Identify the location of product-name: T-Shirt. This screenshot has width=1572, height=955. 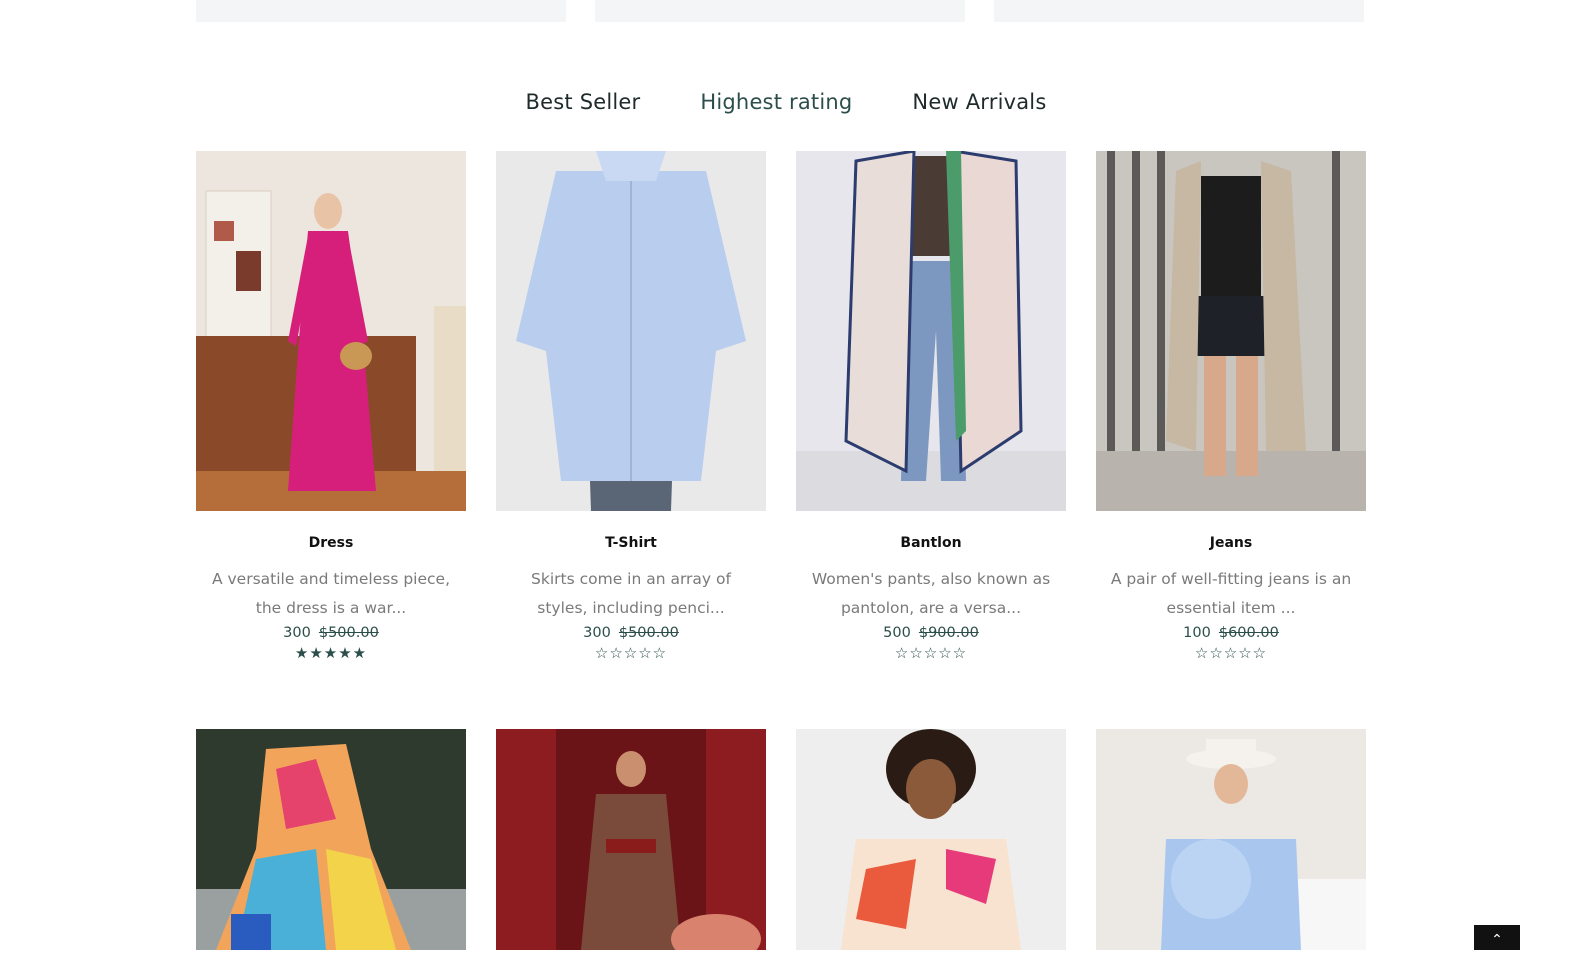
(631, 543).